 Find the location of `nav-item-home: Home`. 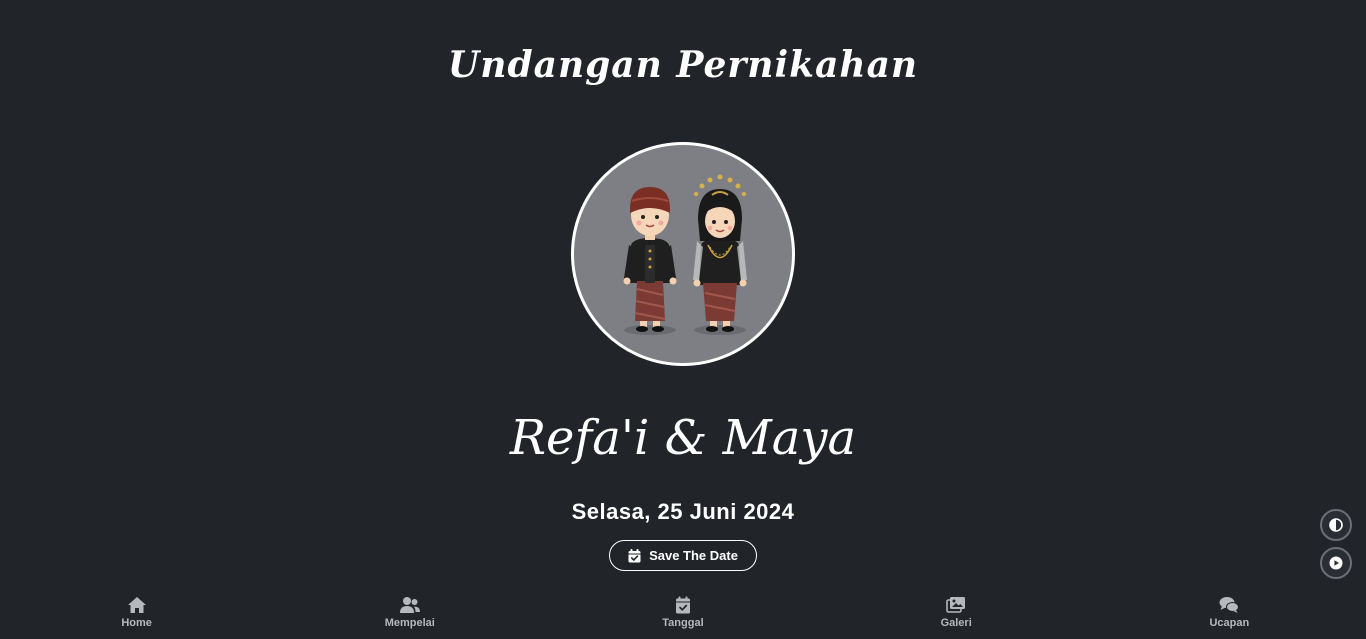

nav-item-home: Home is located at coordinates (137, 612).